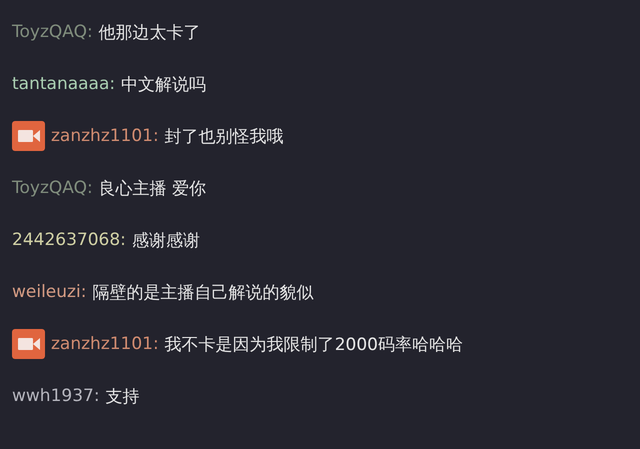  What do you see at coordinates (152, 189) in the screenshot?
I see `message-text: 良心主播 爱你` at bounding box center [152, 189].